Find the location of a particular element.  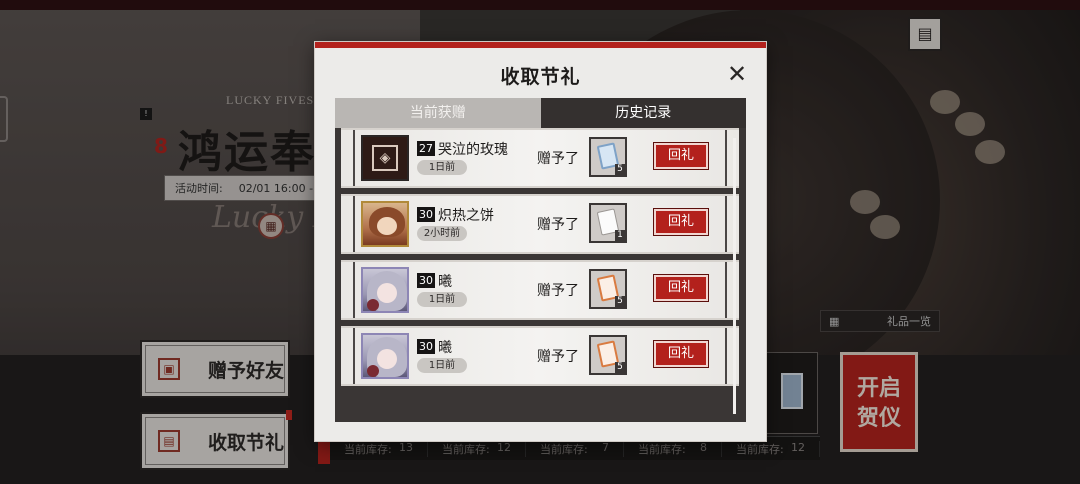

player-name: 炽热之饼 is located at coordinates (466, 216).